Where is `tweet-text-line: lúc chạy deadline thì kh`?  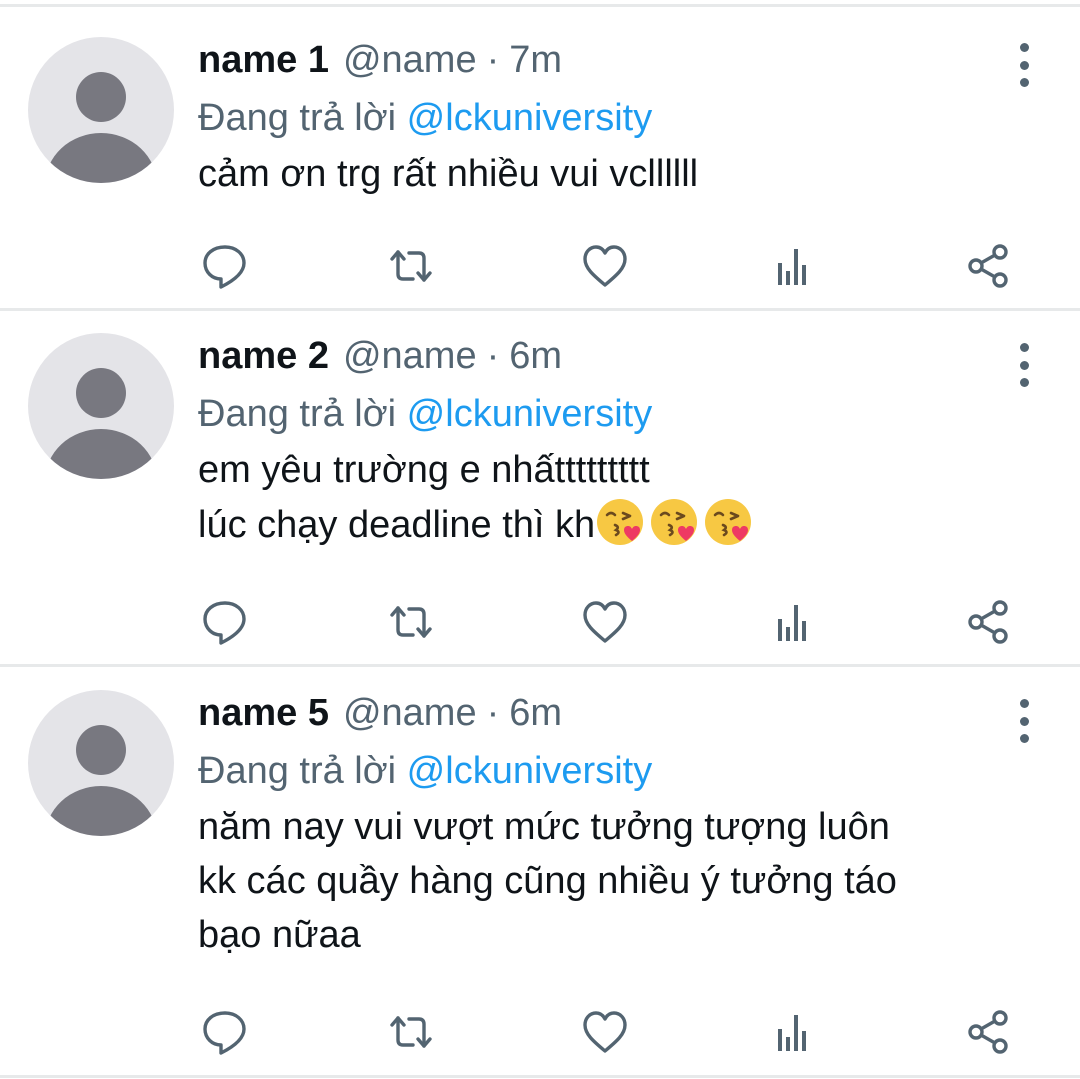
tweet-text-line: lúc chạy deadline thì kh is located at coordinates (608, 524).